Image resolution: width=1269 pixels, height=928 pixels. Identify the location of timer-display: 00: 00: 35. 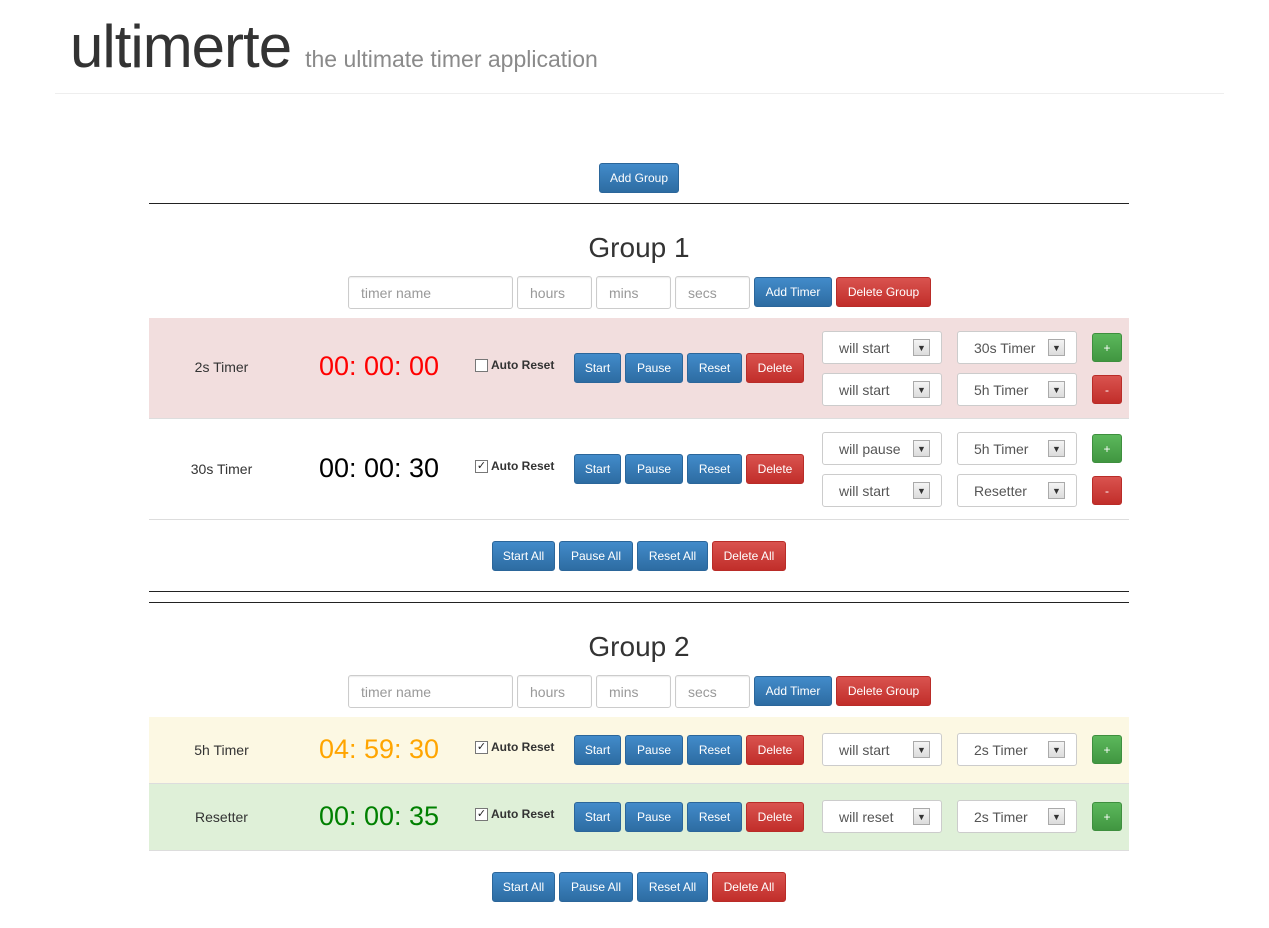
(379, 816).